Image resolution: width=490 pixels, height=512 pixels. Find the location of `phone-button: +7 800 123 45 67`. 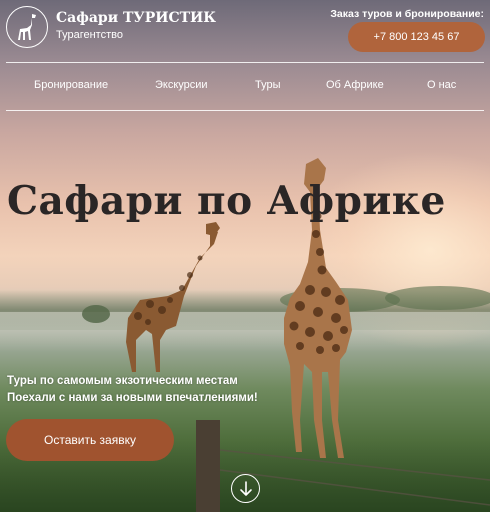

phone-button: +7 800 123 45 67 is located at coordinates (416, 37).